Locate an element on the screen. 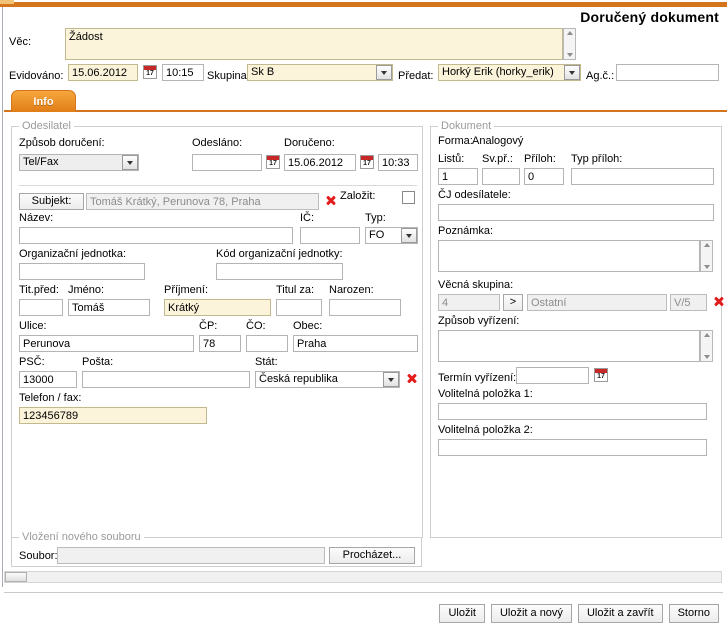 This screenshot has width=727, height=625. note-textarea is located at coordinates (569, 256).